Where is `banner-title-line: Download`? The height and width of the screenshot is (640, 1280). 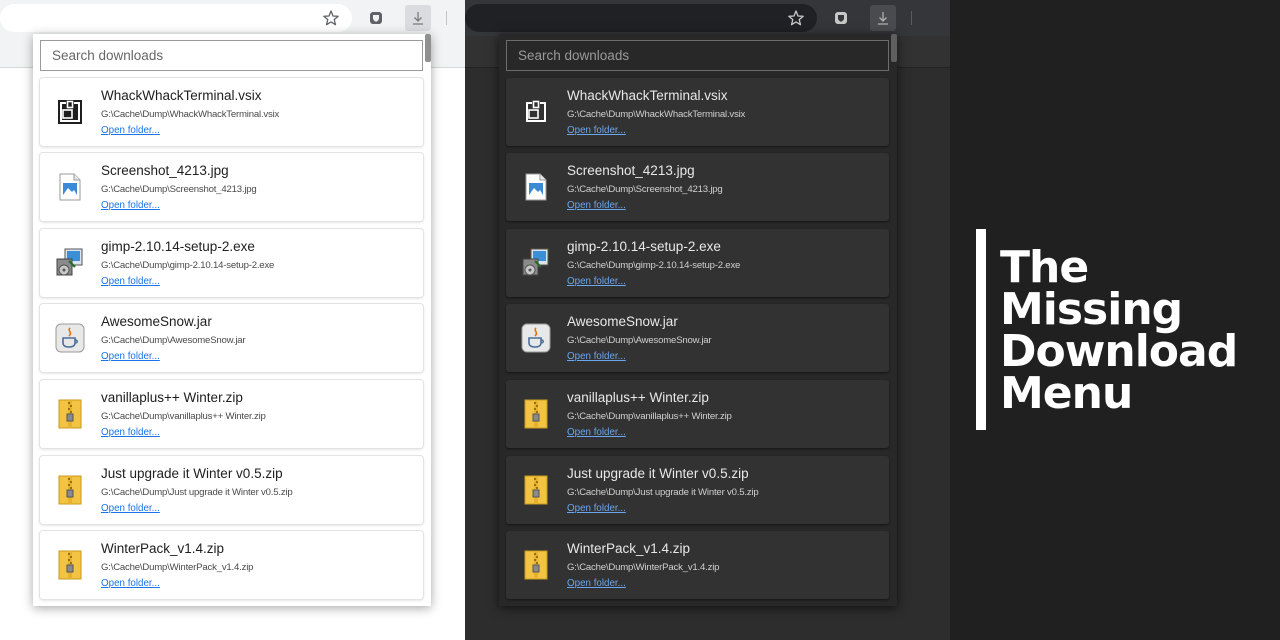 banner-title-line: Download is located at coordinates (1119, 351).